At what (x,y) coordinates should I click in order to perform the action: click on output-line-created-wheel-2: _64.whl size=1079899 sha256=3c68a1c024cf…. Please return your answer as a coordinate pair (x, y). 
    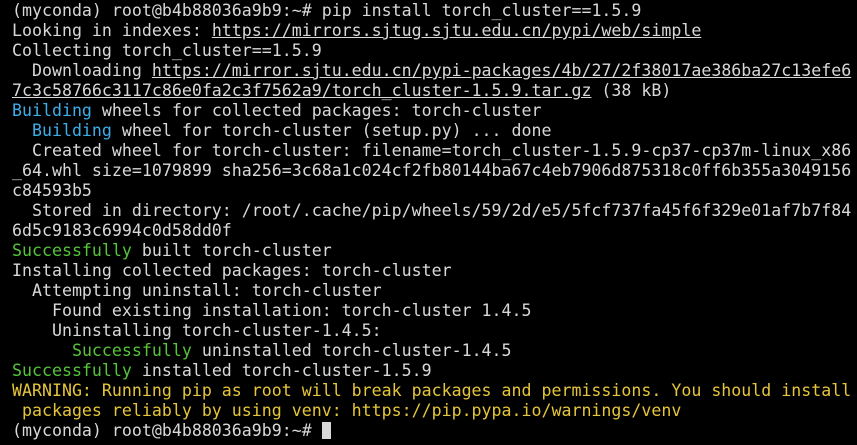
    Looking at the image, I should click on (432, 170).